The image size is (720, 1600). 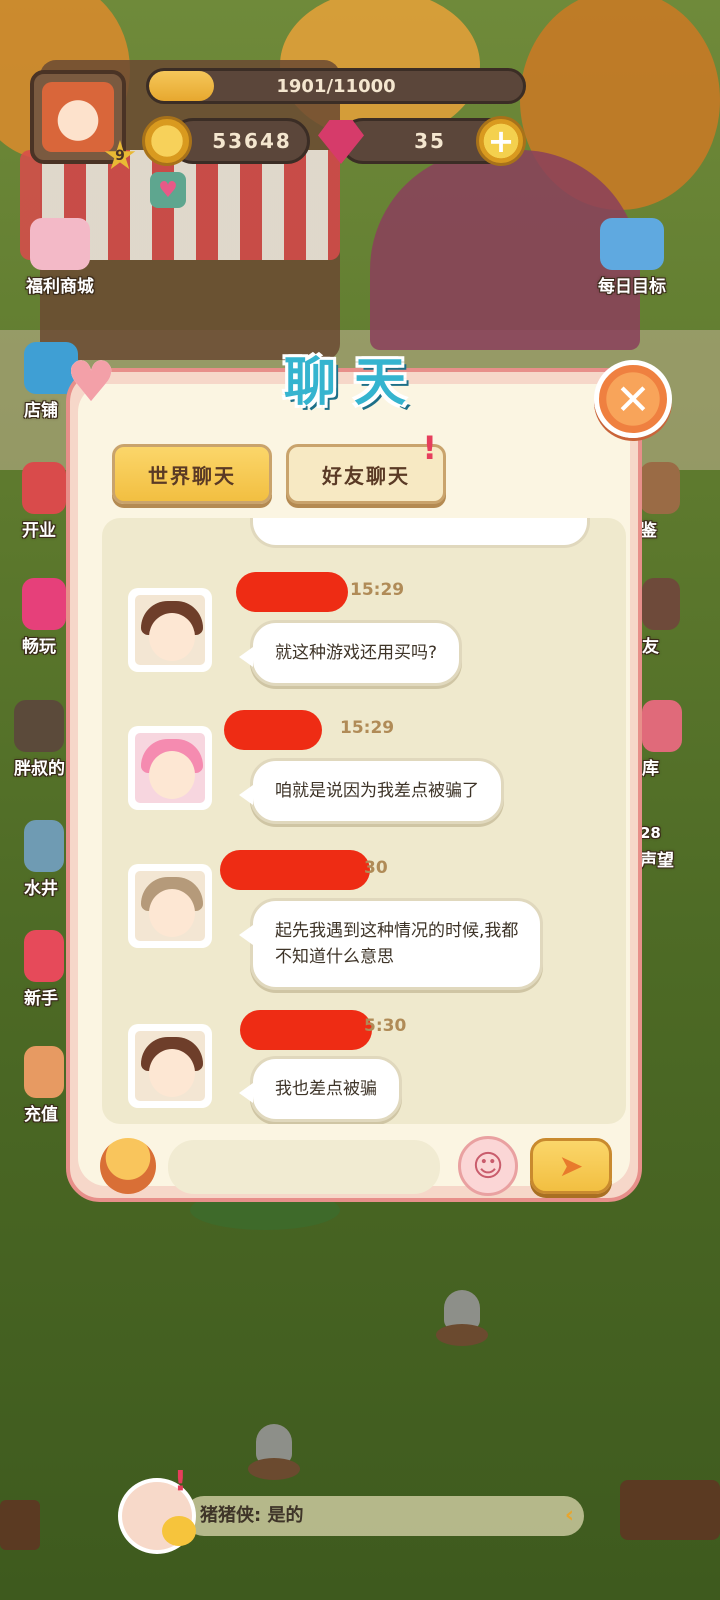 What do you see at coordinates (20, 1525) in the screenshot?
I see `fence-left` at bounding box center [20, 1525].